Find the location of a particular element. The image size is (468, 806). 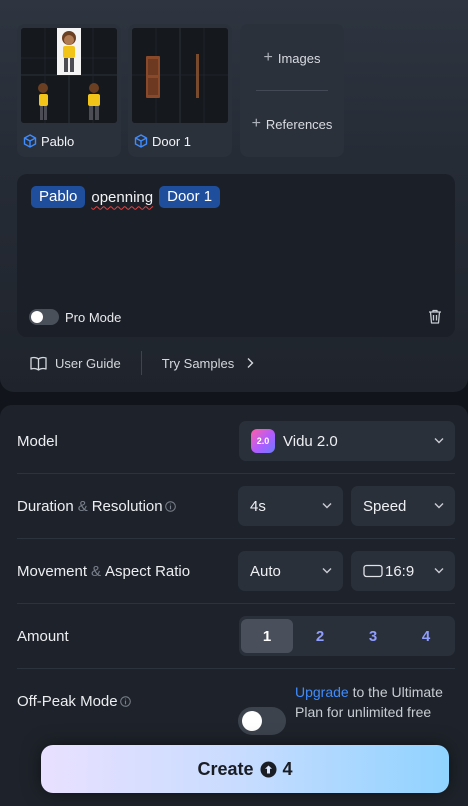

aspect-ratio-select: 16:9 is located at coordinates (403, 571).